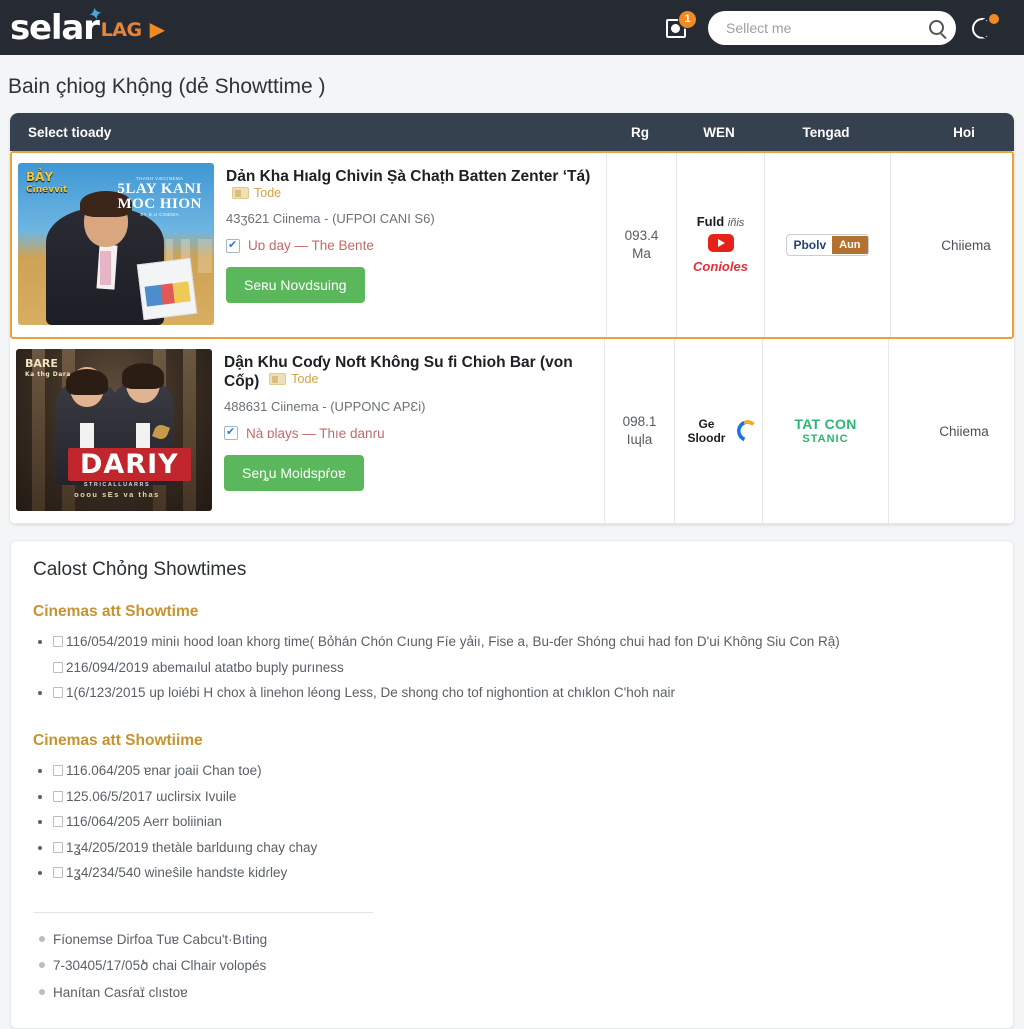  I want to click on poster-badge: BẢY Cinevvit, so click(47, 183).